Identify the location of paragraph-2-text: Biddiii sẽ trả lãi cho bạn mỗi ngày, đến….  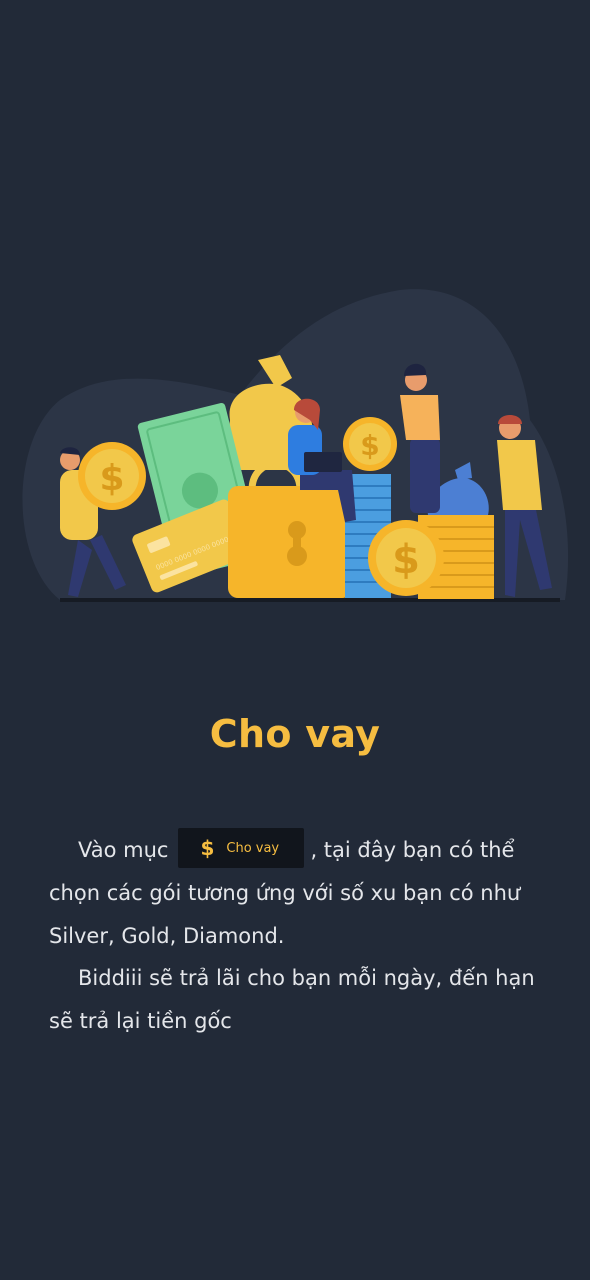
(292, 999).